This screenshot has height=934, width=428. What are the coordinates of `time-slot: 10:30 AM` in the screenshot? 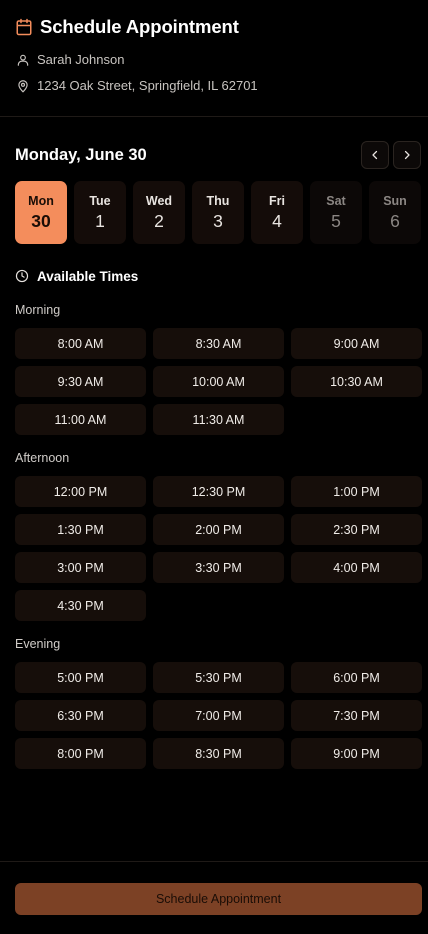 It's located at (356, 381).